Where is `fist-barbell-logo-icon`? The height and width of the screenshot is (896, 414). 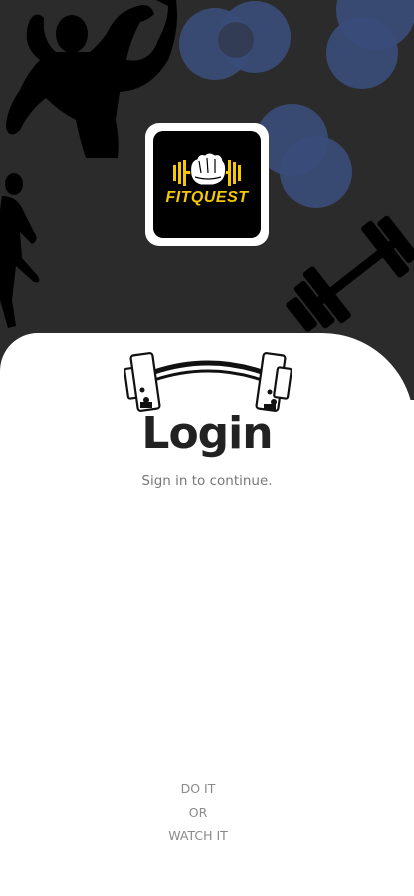
fist-barbell-logo-icon is located at coordinates (207, 169).